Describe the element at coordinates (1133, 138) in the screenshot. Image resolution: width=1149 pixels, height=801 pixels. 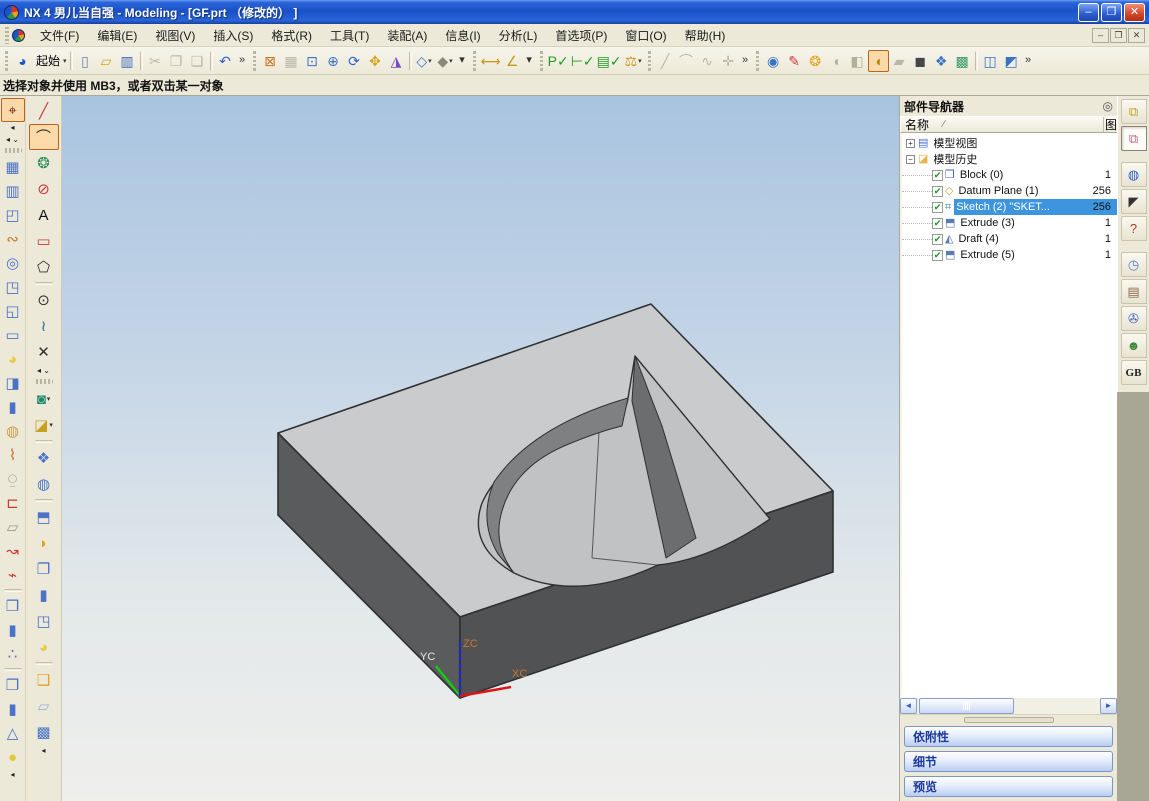
I see `part-navigator-tab: ⧉` at that location.